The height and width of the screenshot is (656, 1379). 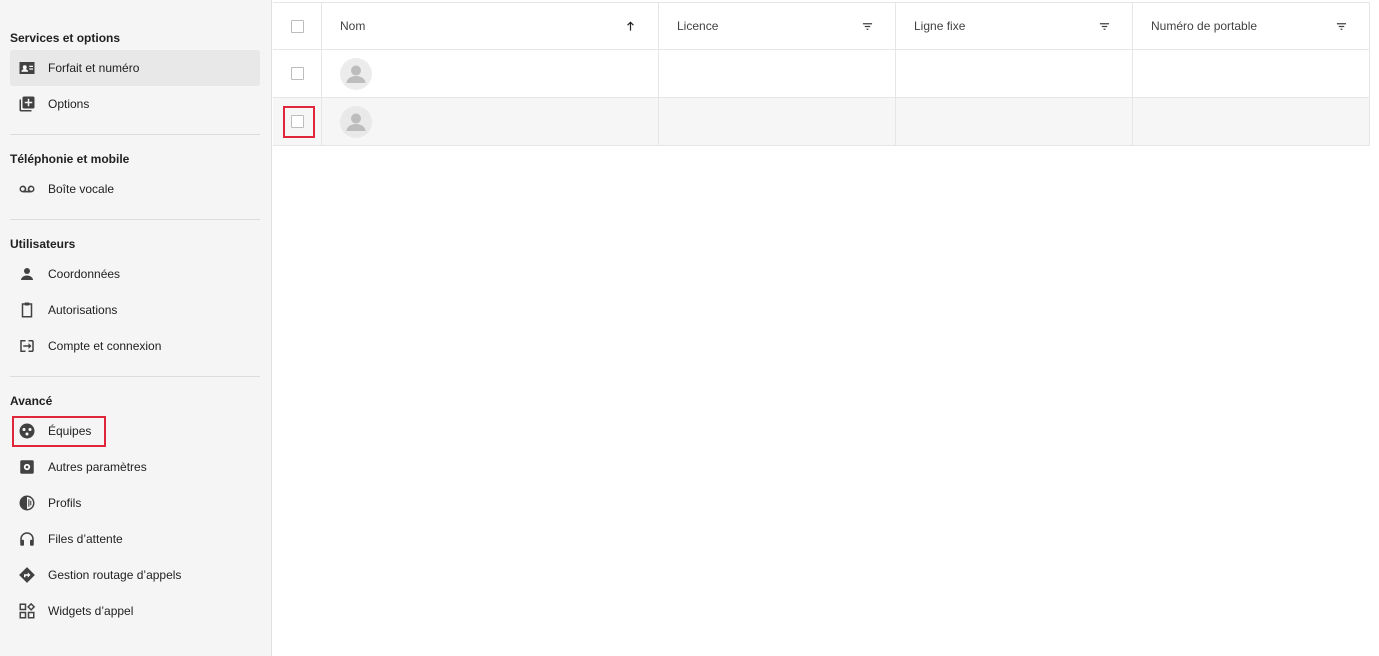 What do you see at coordinates (1204, 26) in the screenshot?
I see `column-label: Numéro de portable` at bounding box center [1204, 26].